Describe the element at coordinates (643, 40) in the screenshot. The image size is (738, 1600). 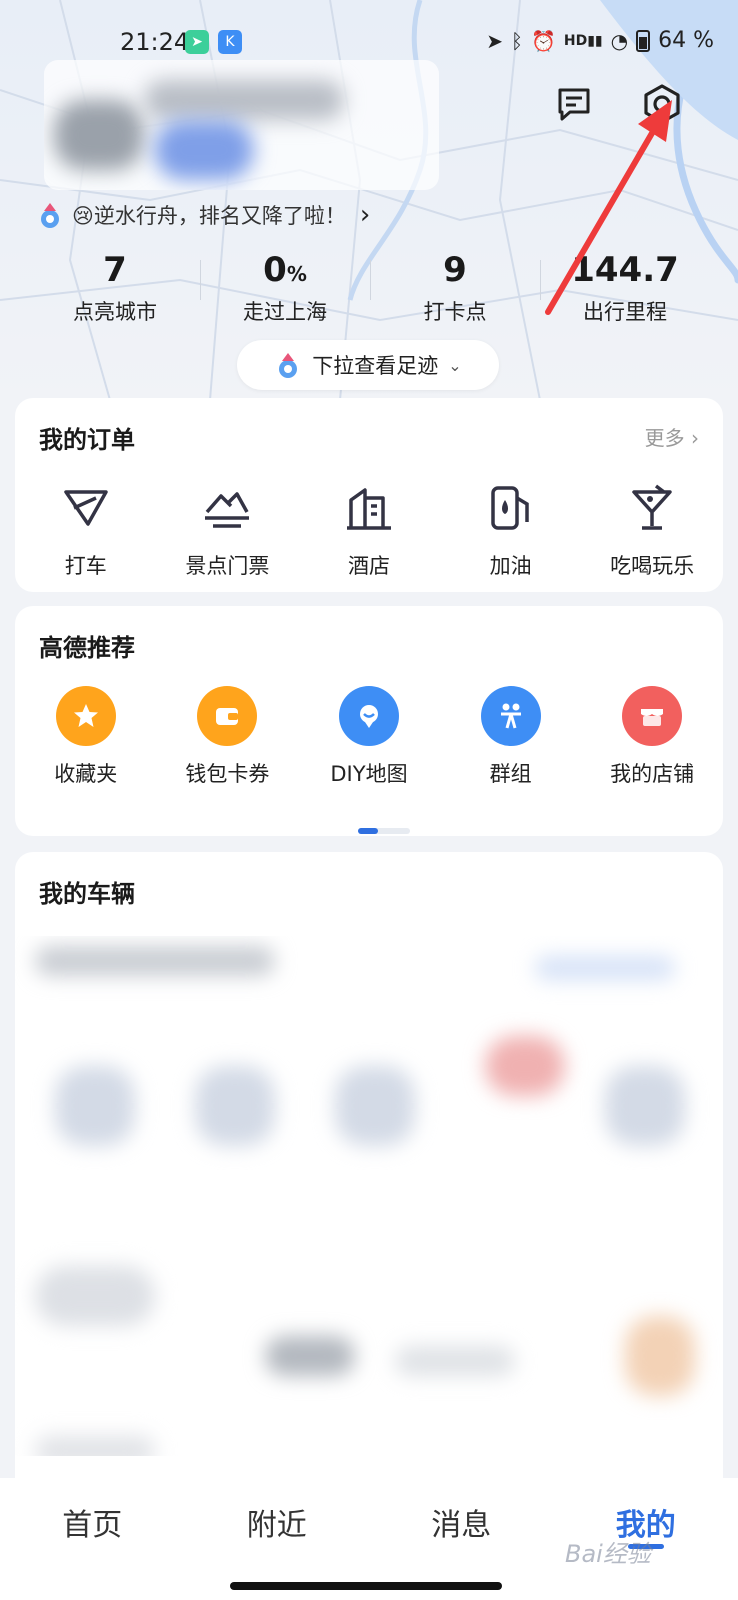
I see `battery-icon` at that location.